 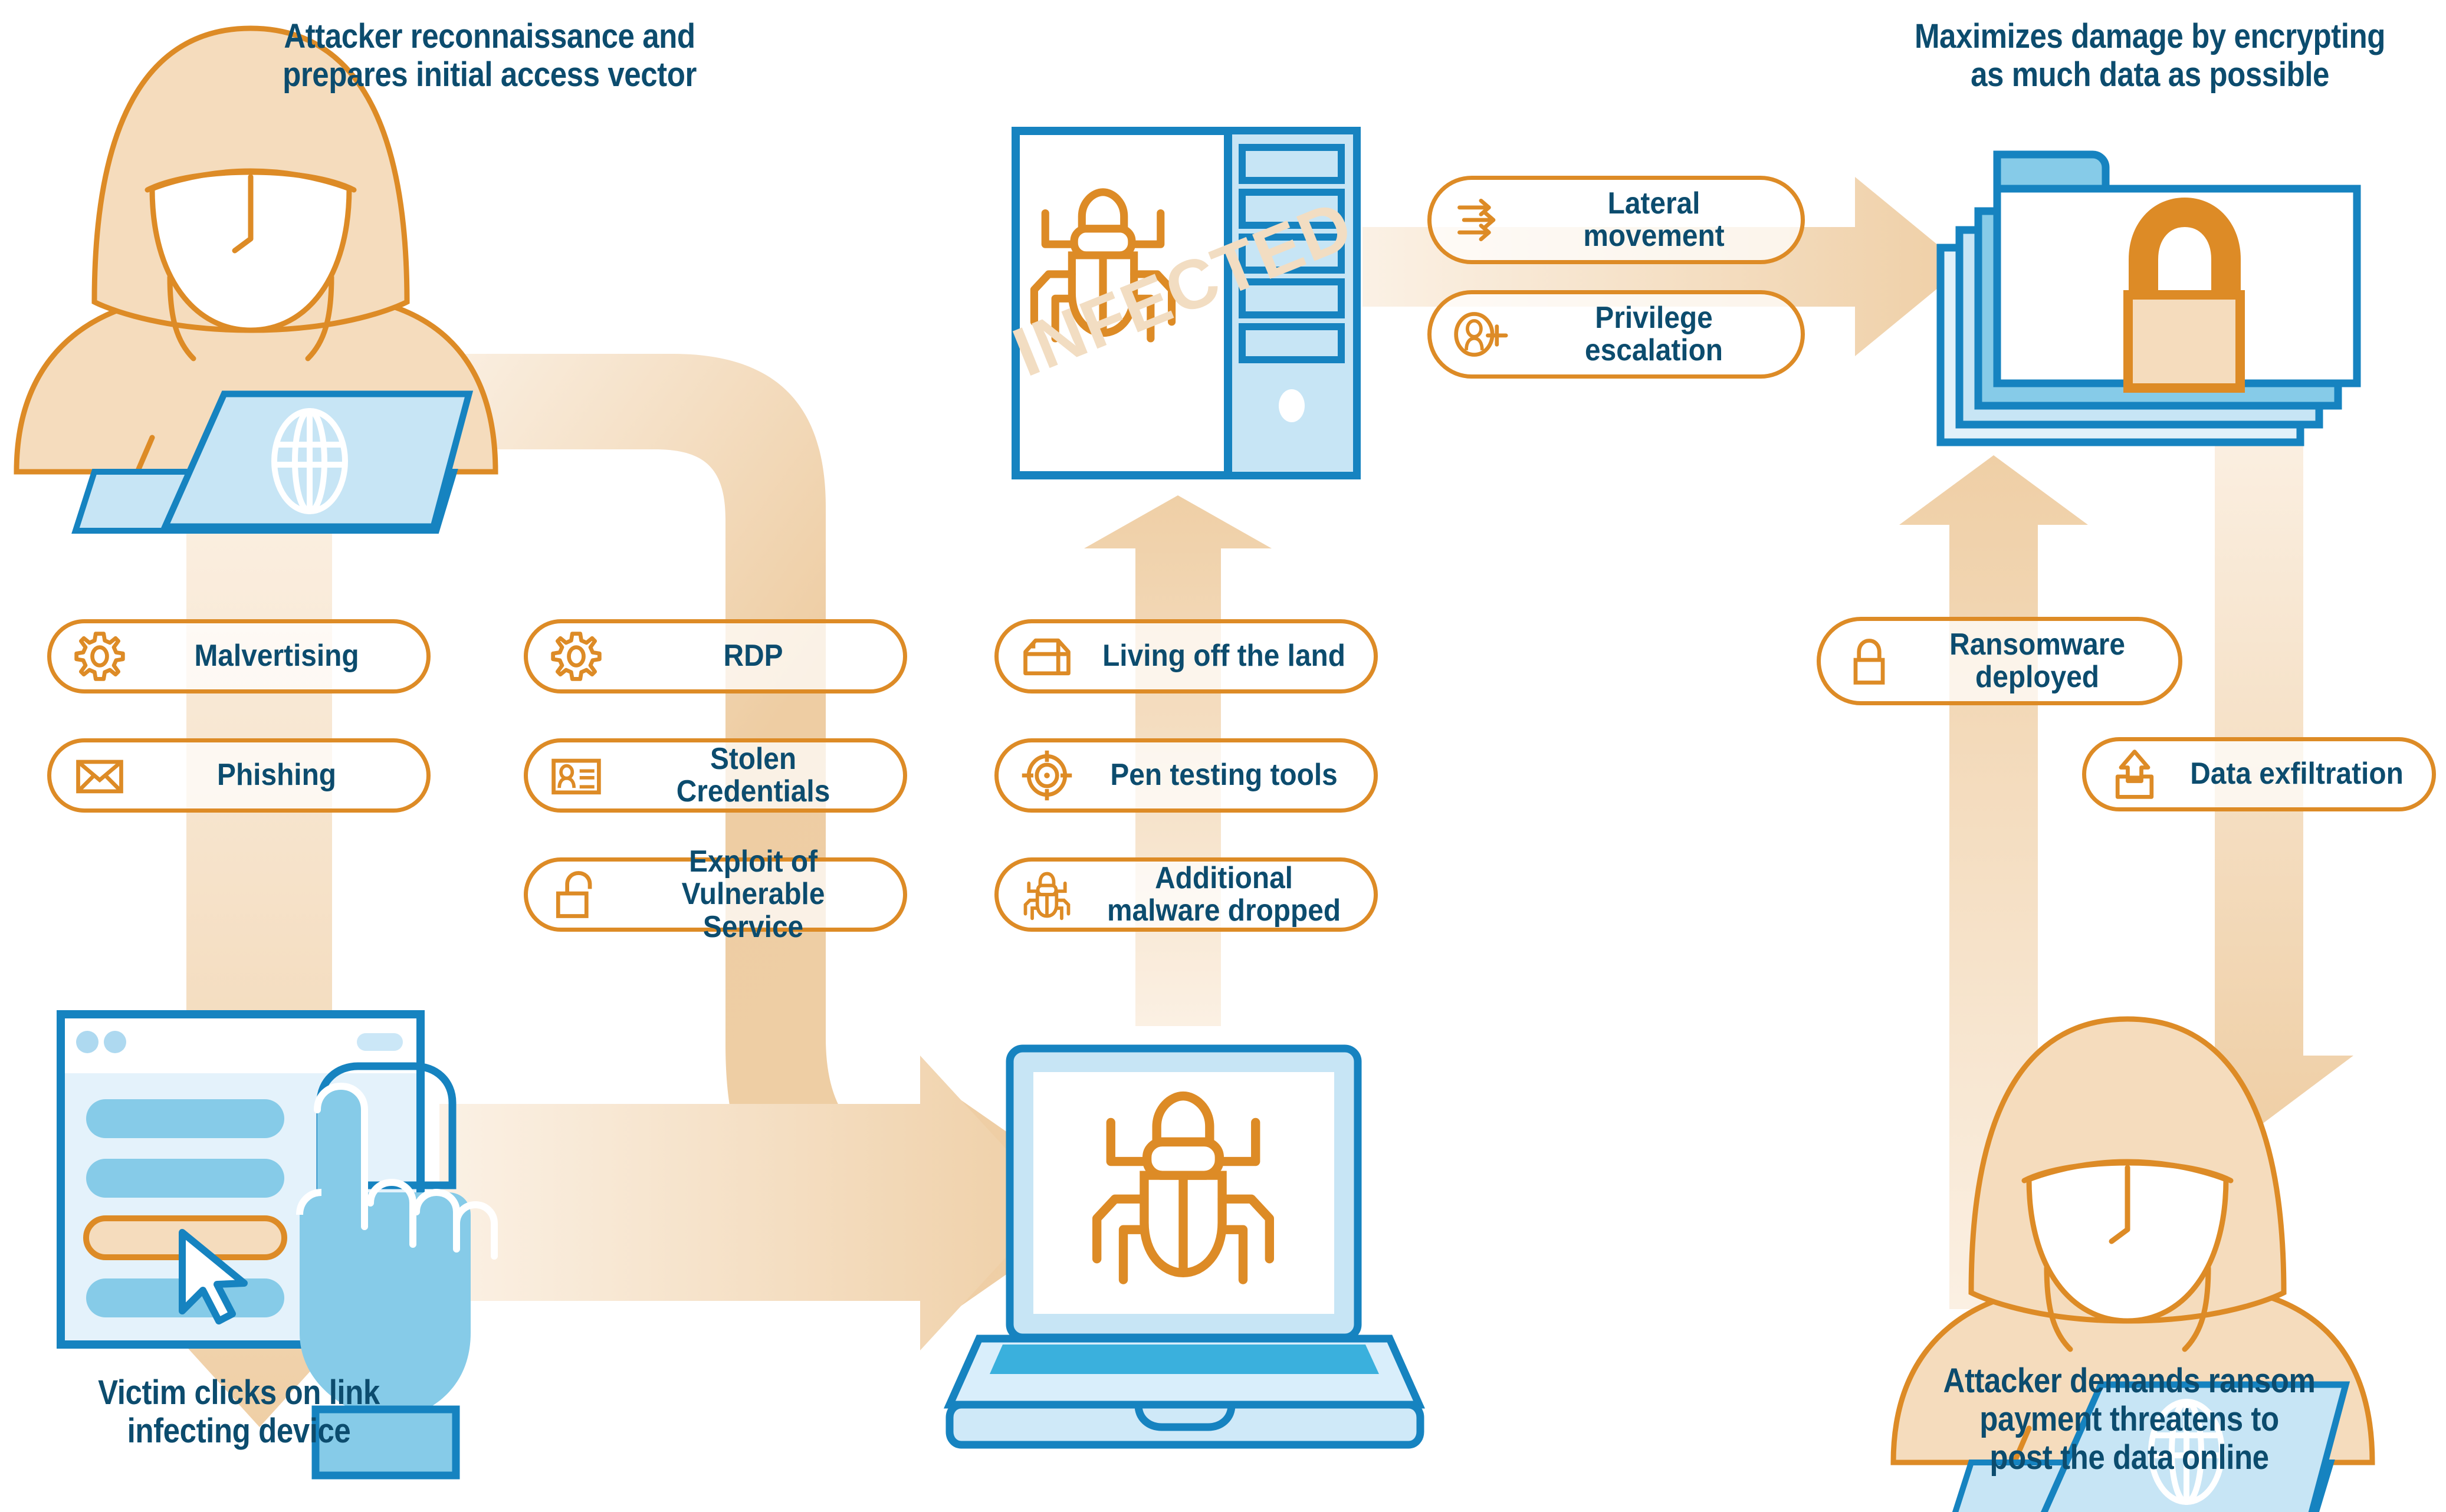 I want to click on pill-rdp: RDP, so click(x=716, y=656).